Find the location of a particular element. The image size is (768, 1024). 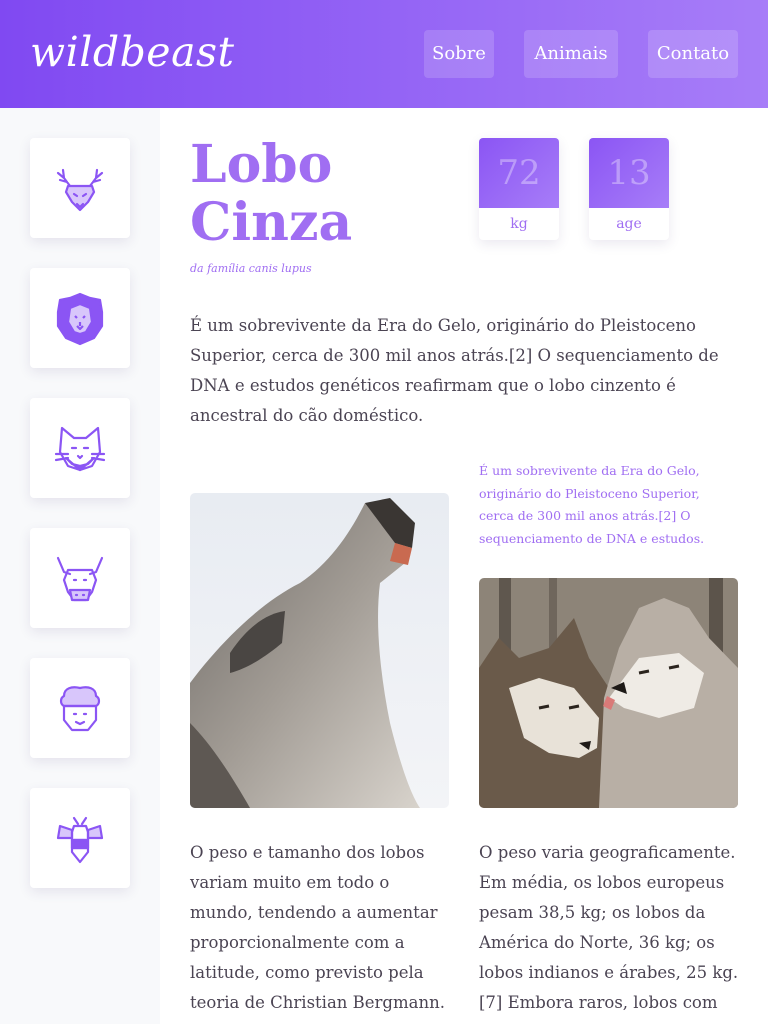

howling-wolf-photo is located at coordinates (319, 650).